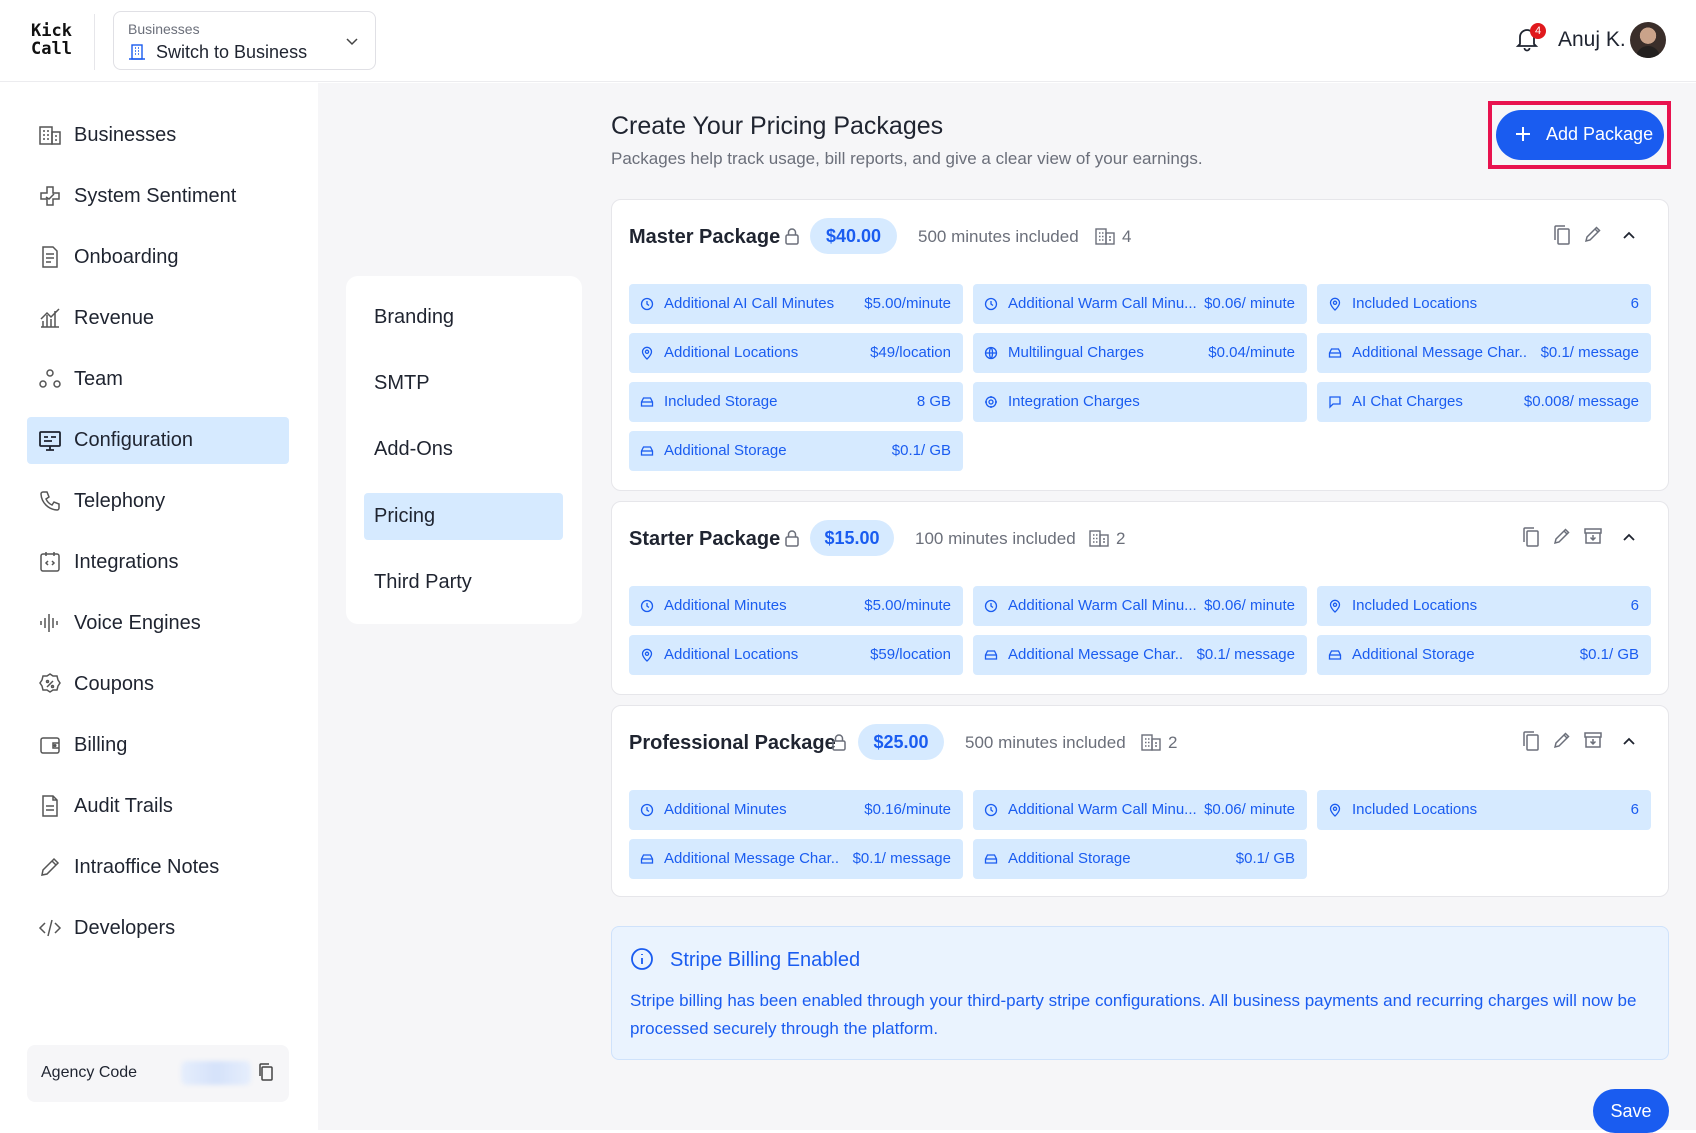  What do you see at coordinates (1105, 236) in the screenshot?
I see `building-icon` at bounding box center [1105, 236].